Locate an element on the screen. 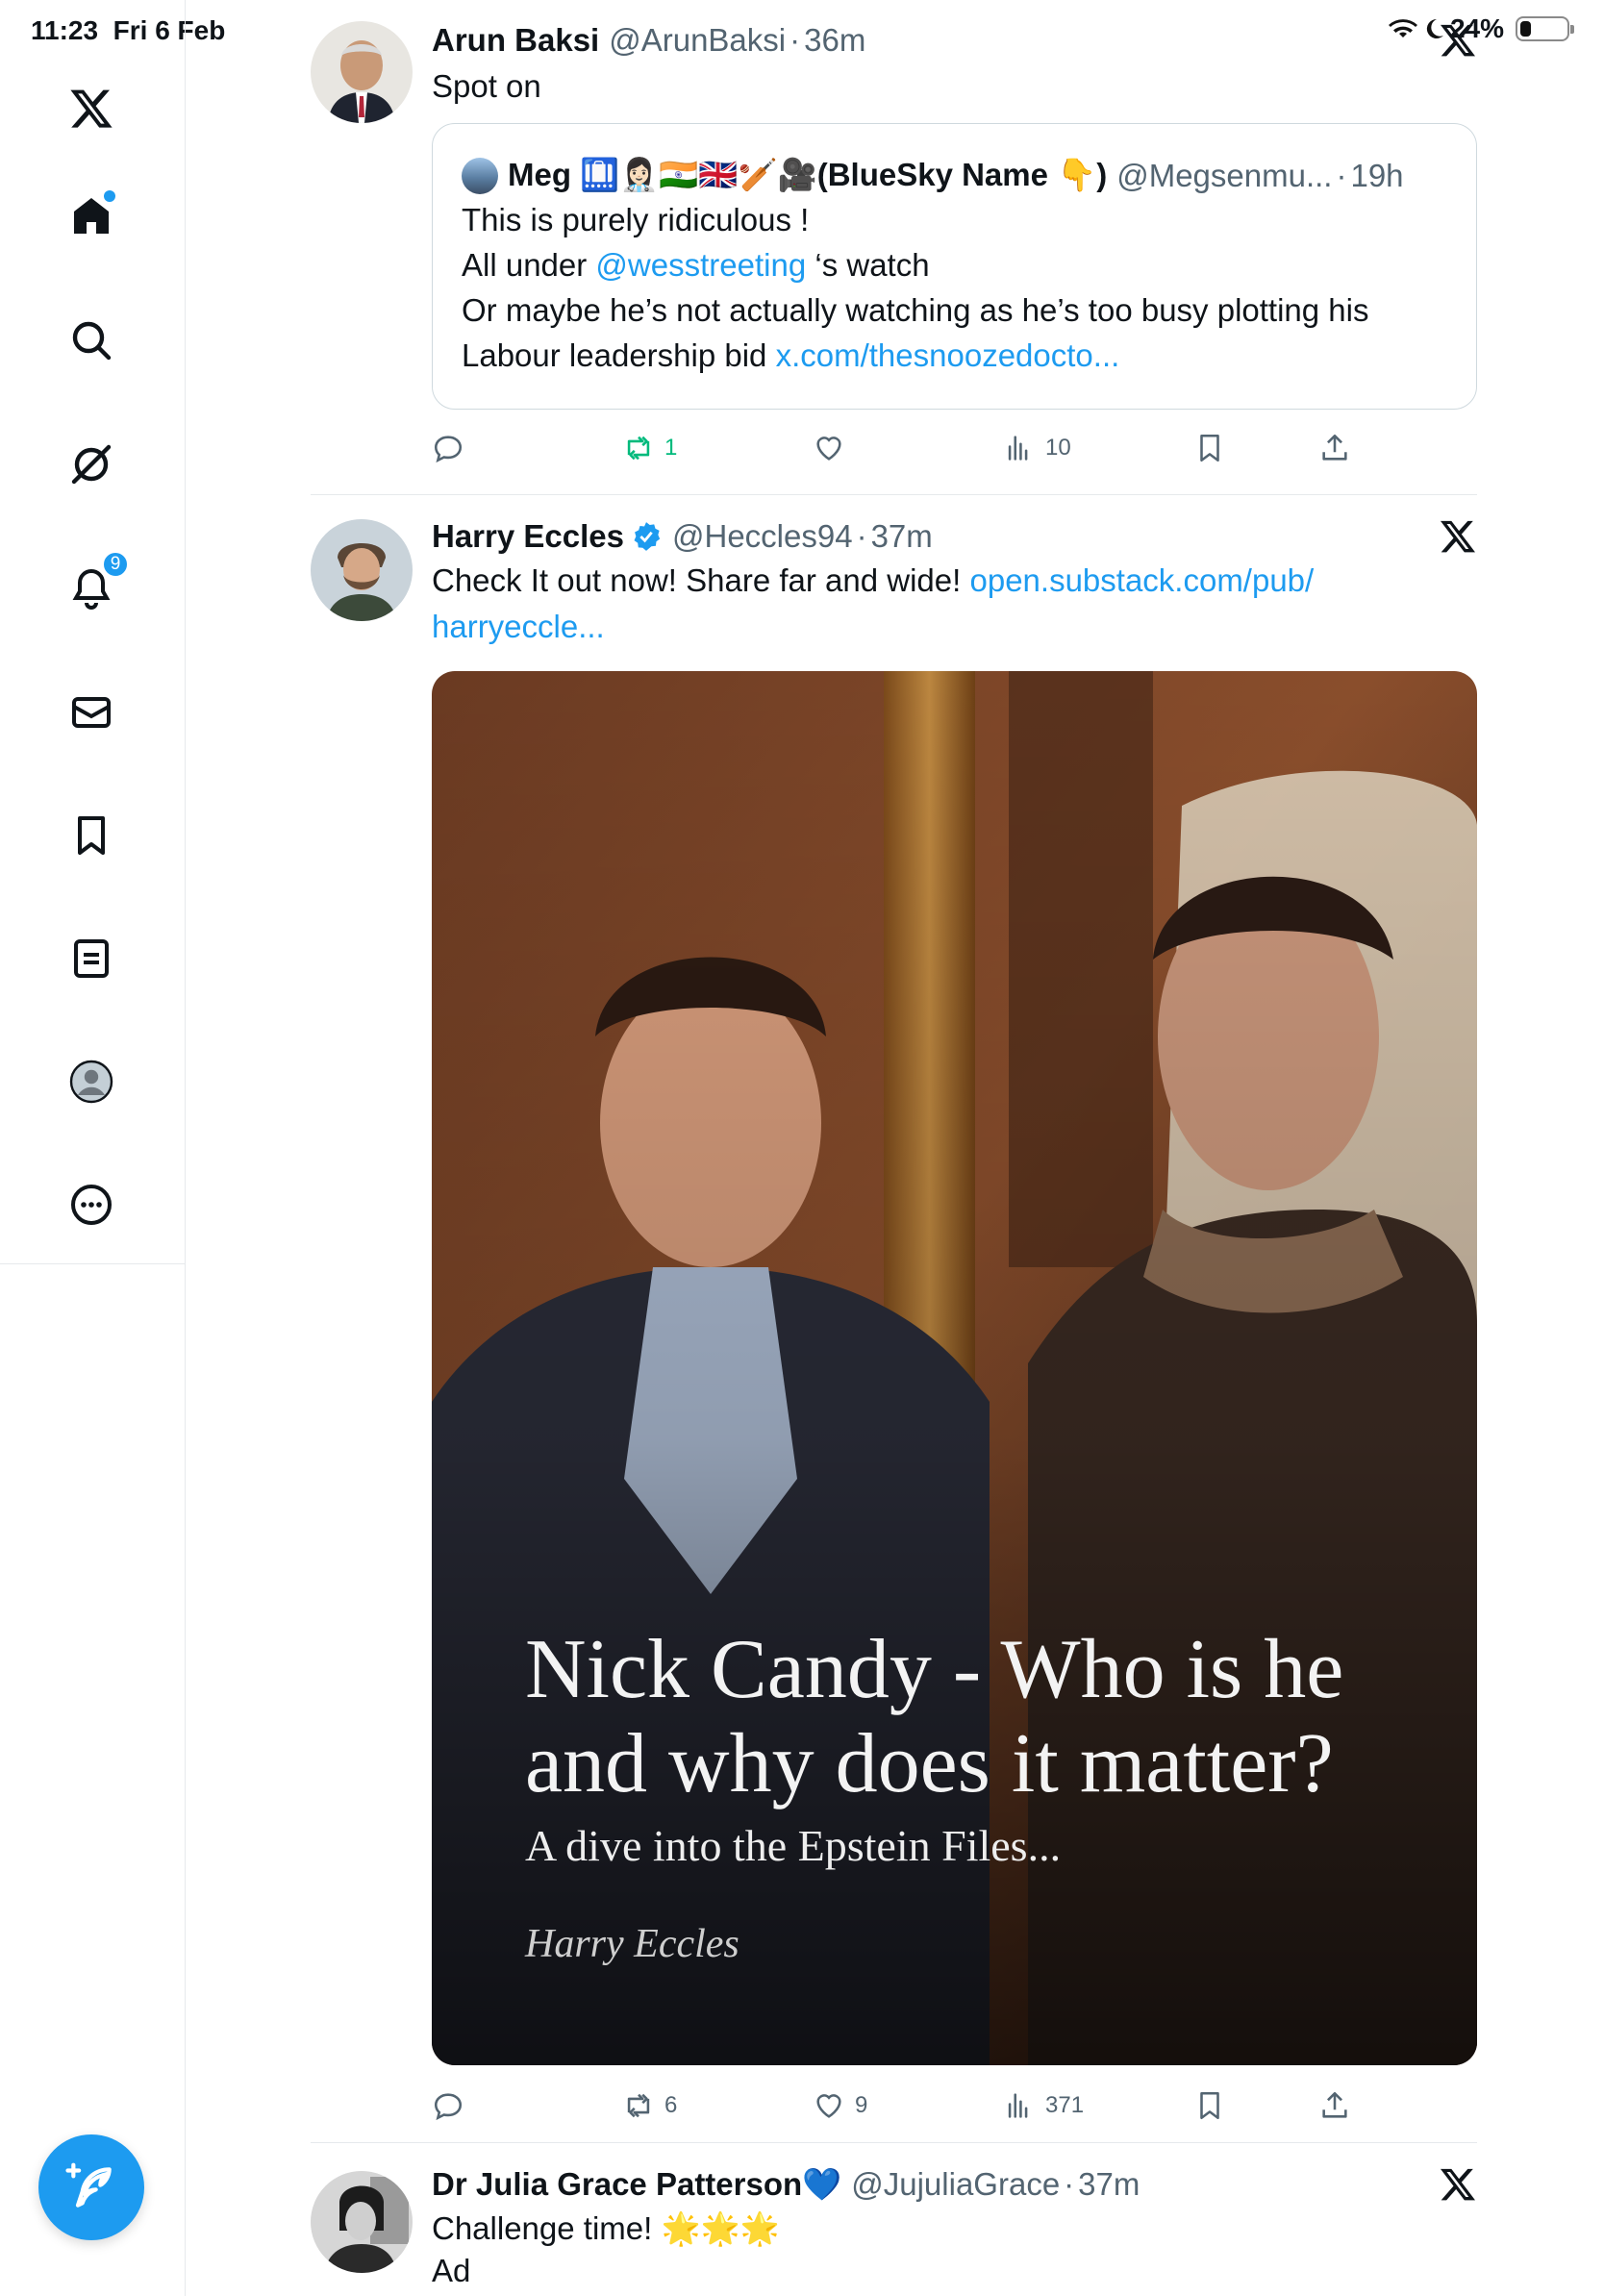  views-button: 371 is located at coordinates (1043, 2105).